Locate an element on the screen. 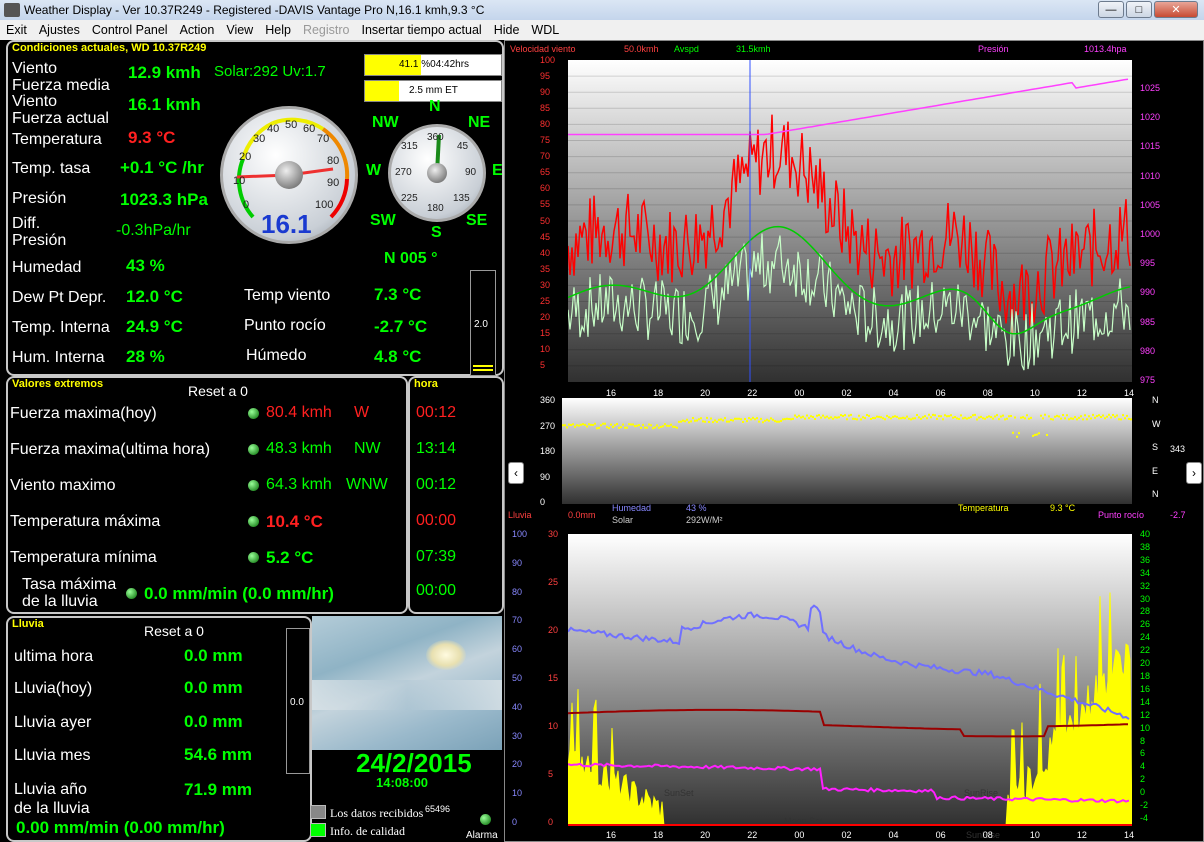 The image size is (1204, 842). pressure-value: 1023.3 hPa is located at coordinates (164, 199).